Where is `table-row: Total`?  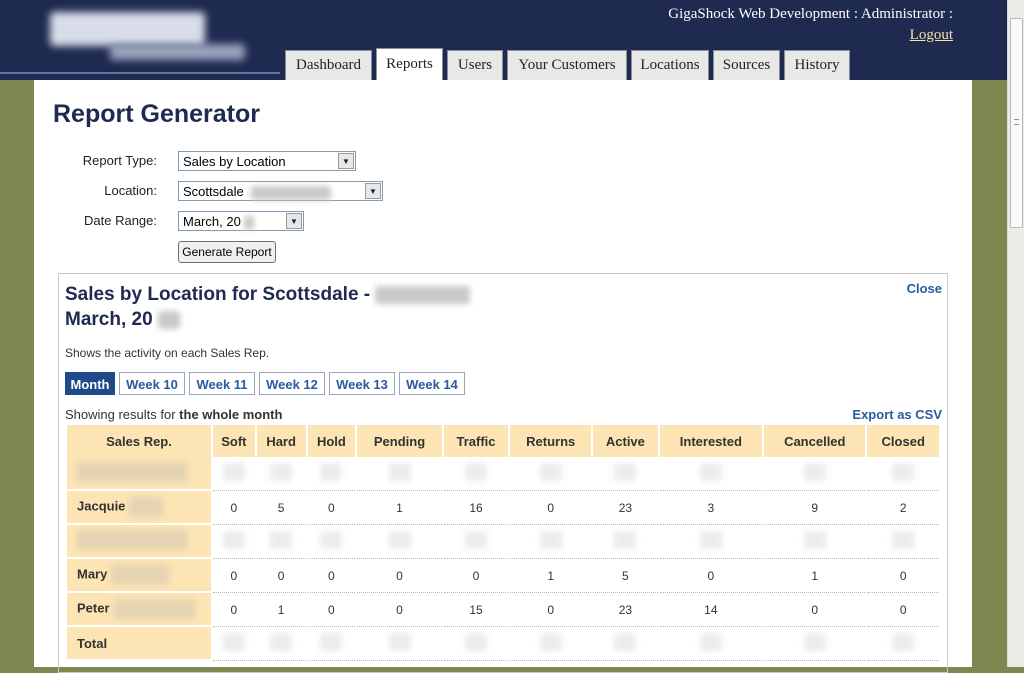
table-row: Total is located at coordinates (503, 644).